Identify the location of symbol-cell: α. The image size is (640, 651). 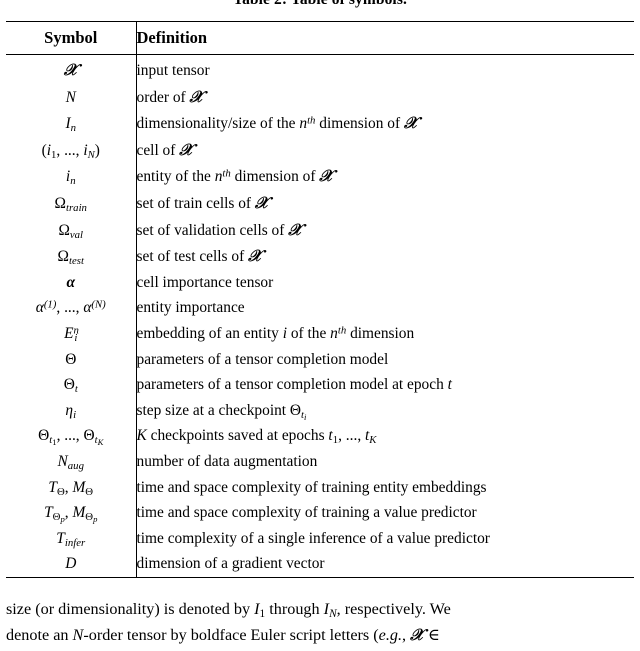
(71, 282).